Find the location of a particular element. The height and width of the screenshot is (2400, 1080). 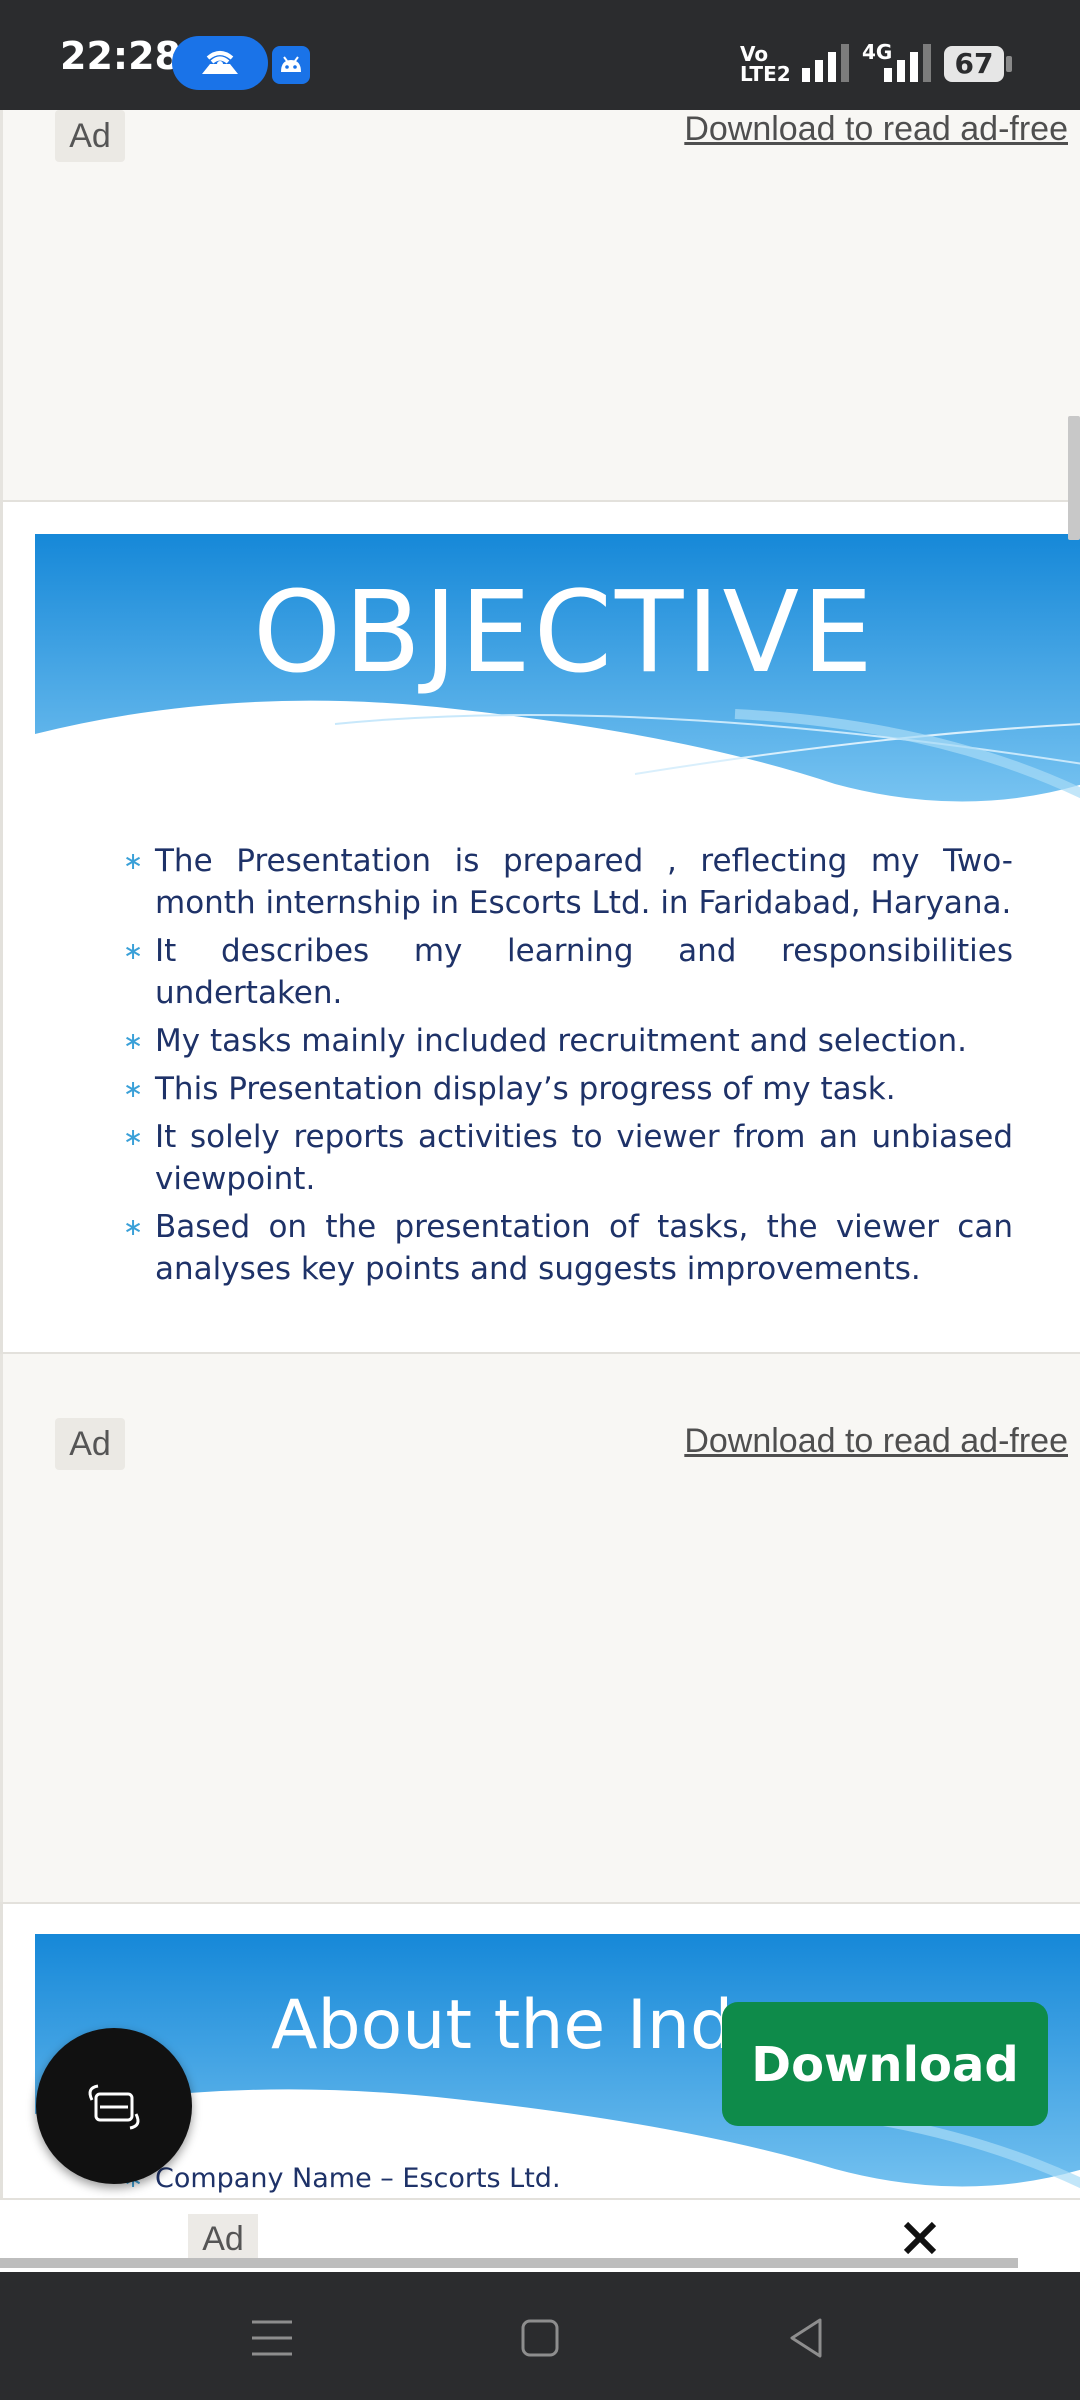

ad-progress-bar is located at coordinates (509, 2263).